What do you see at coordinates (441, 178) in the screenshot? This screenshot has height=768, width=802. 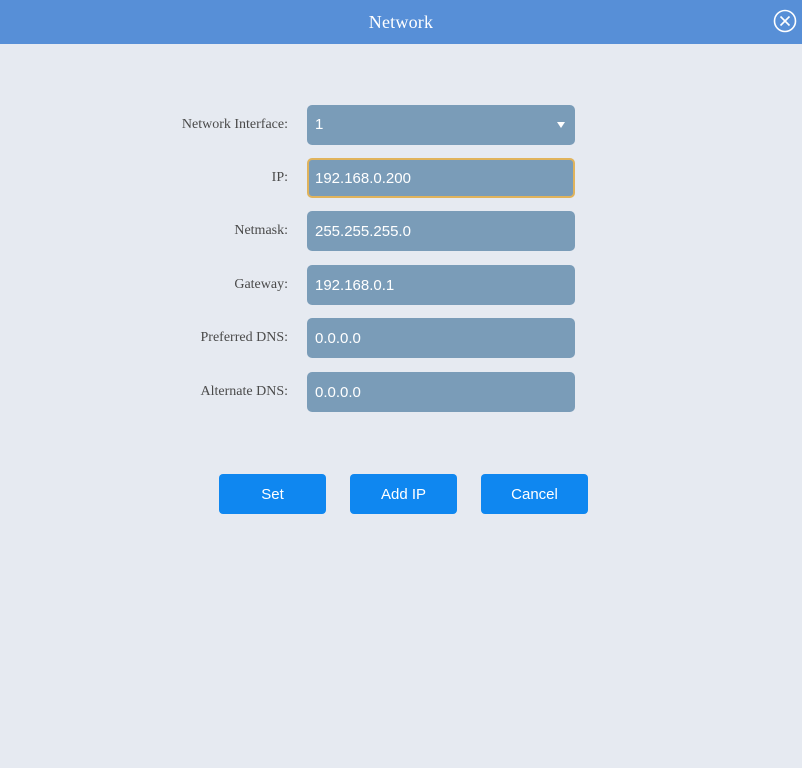 I see `ip-input` at bounding box center [441, 178].